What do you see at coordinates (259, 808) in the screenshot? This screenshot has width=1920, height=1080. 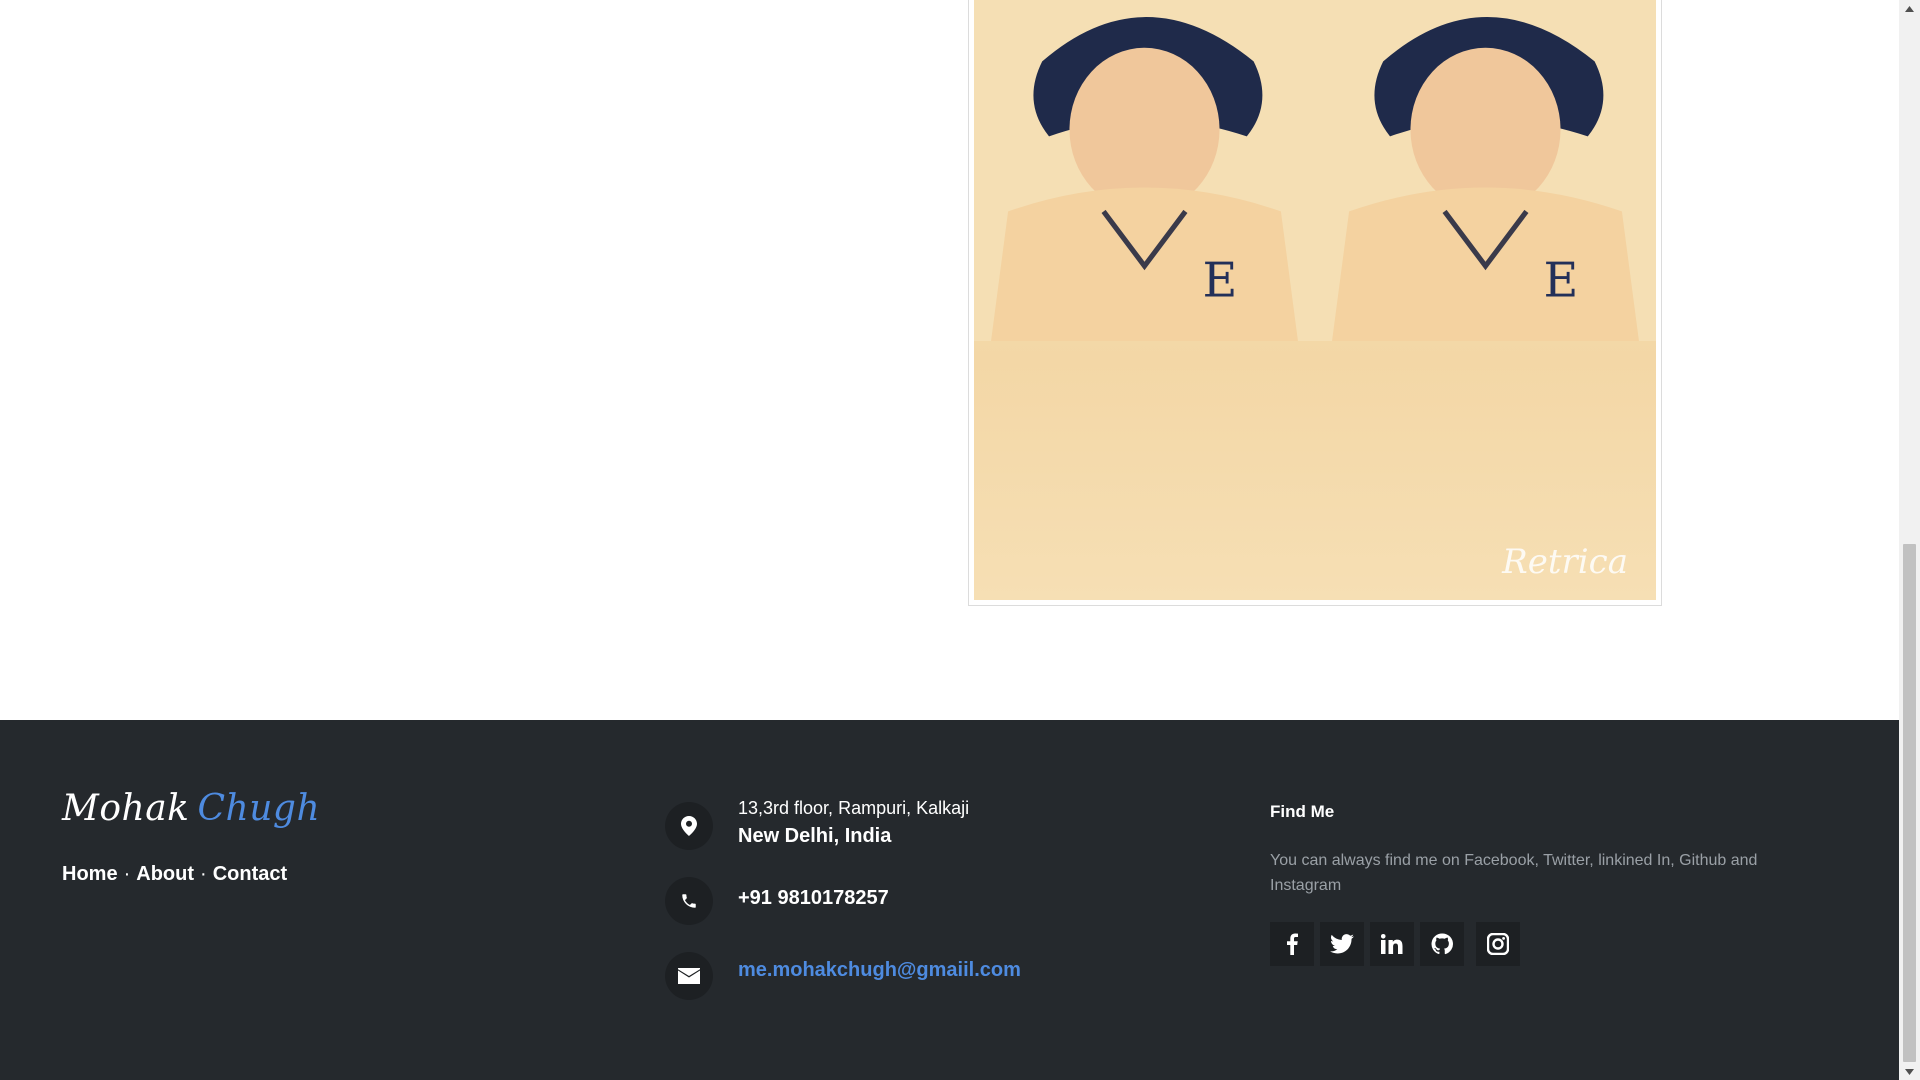 I see `brand-last-name: Chugh` at bounding box center [259, 808].